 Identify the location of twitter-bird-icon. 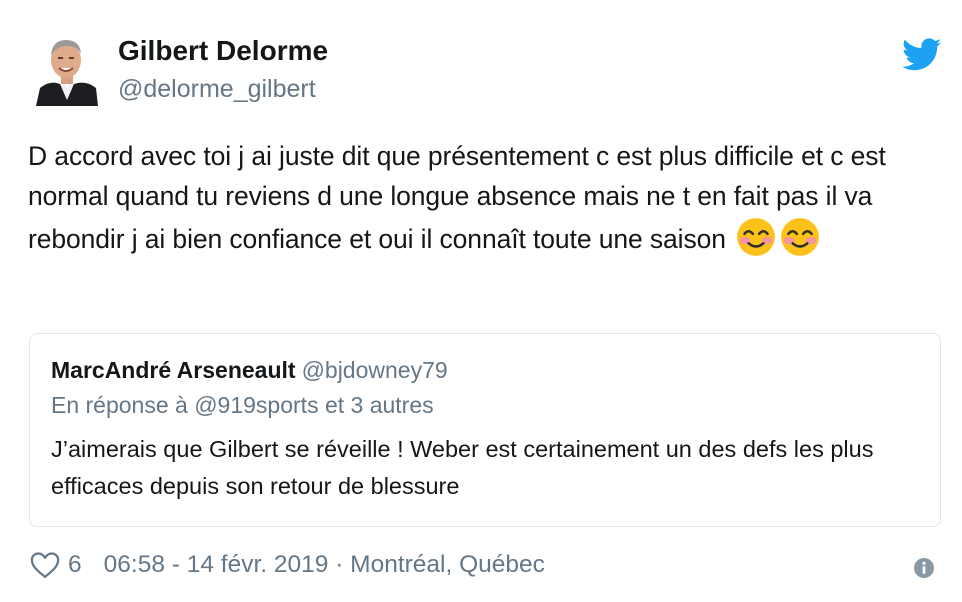
(922, 55).